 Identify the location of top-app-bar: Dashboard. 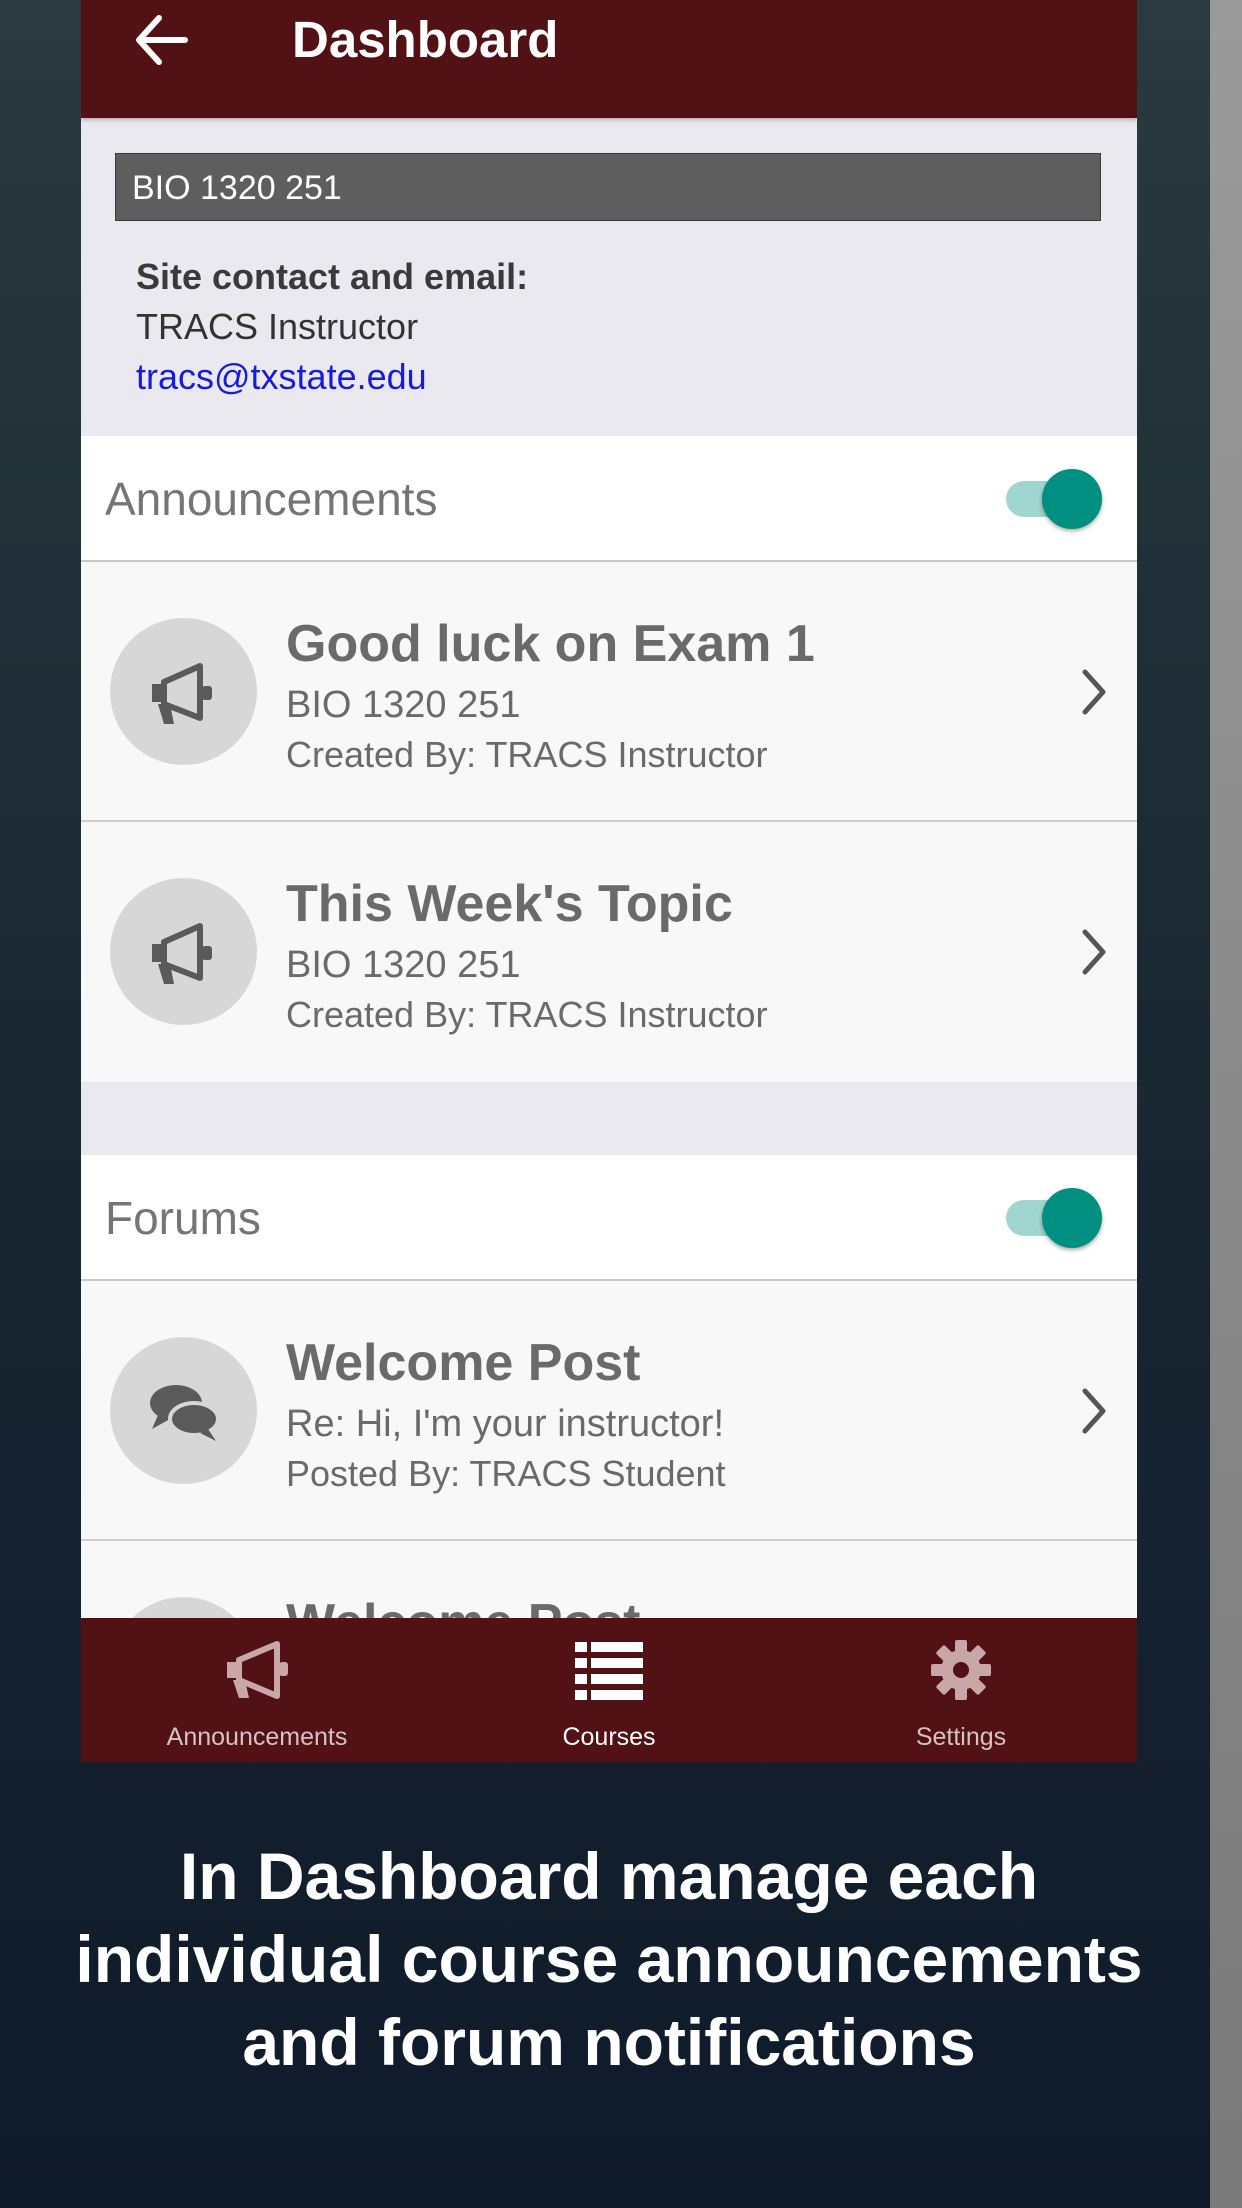
(609, 59).